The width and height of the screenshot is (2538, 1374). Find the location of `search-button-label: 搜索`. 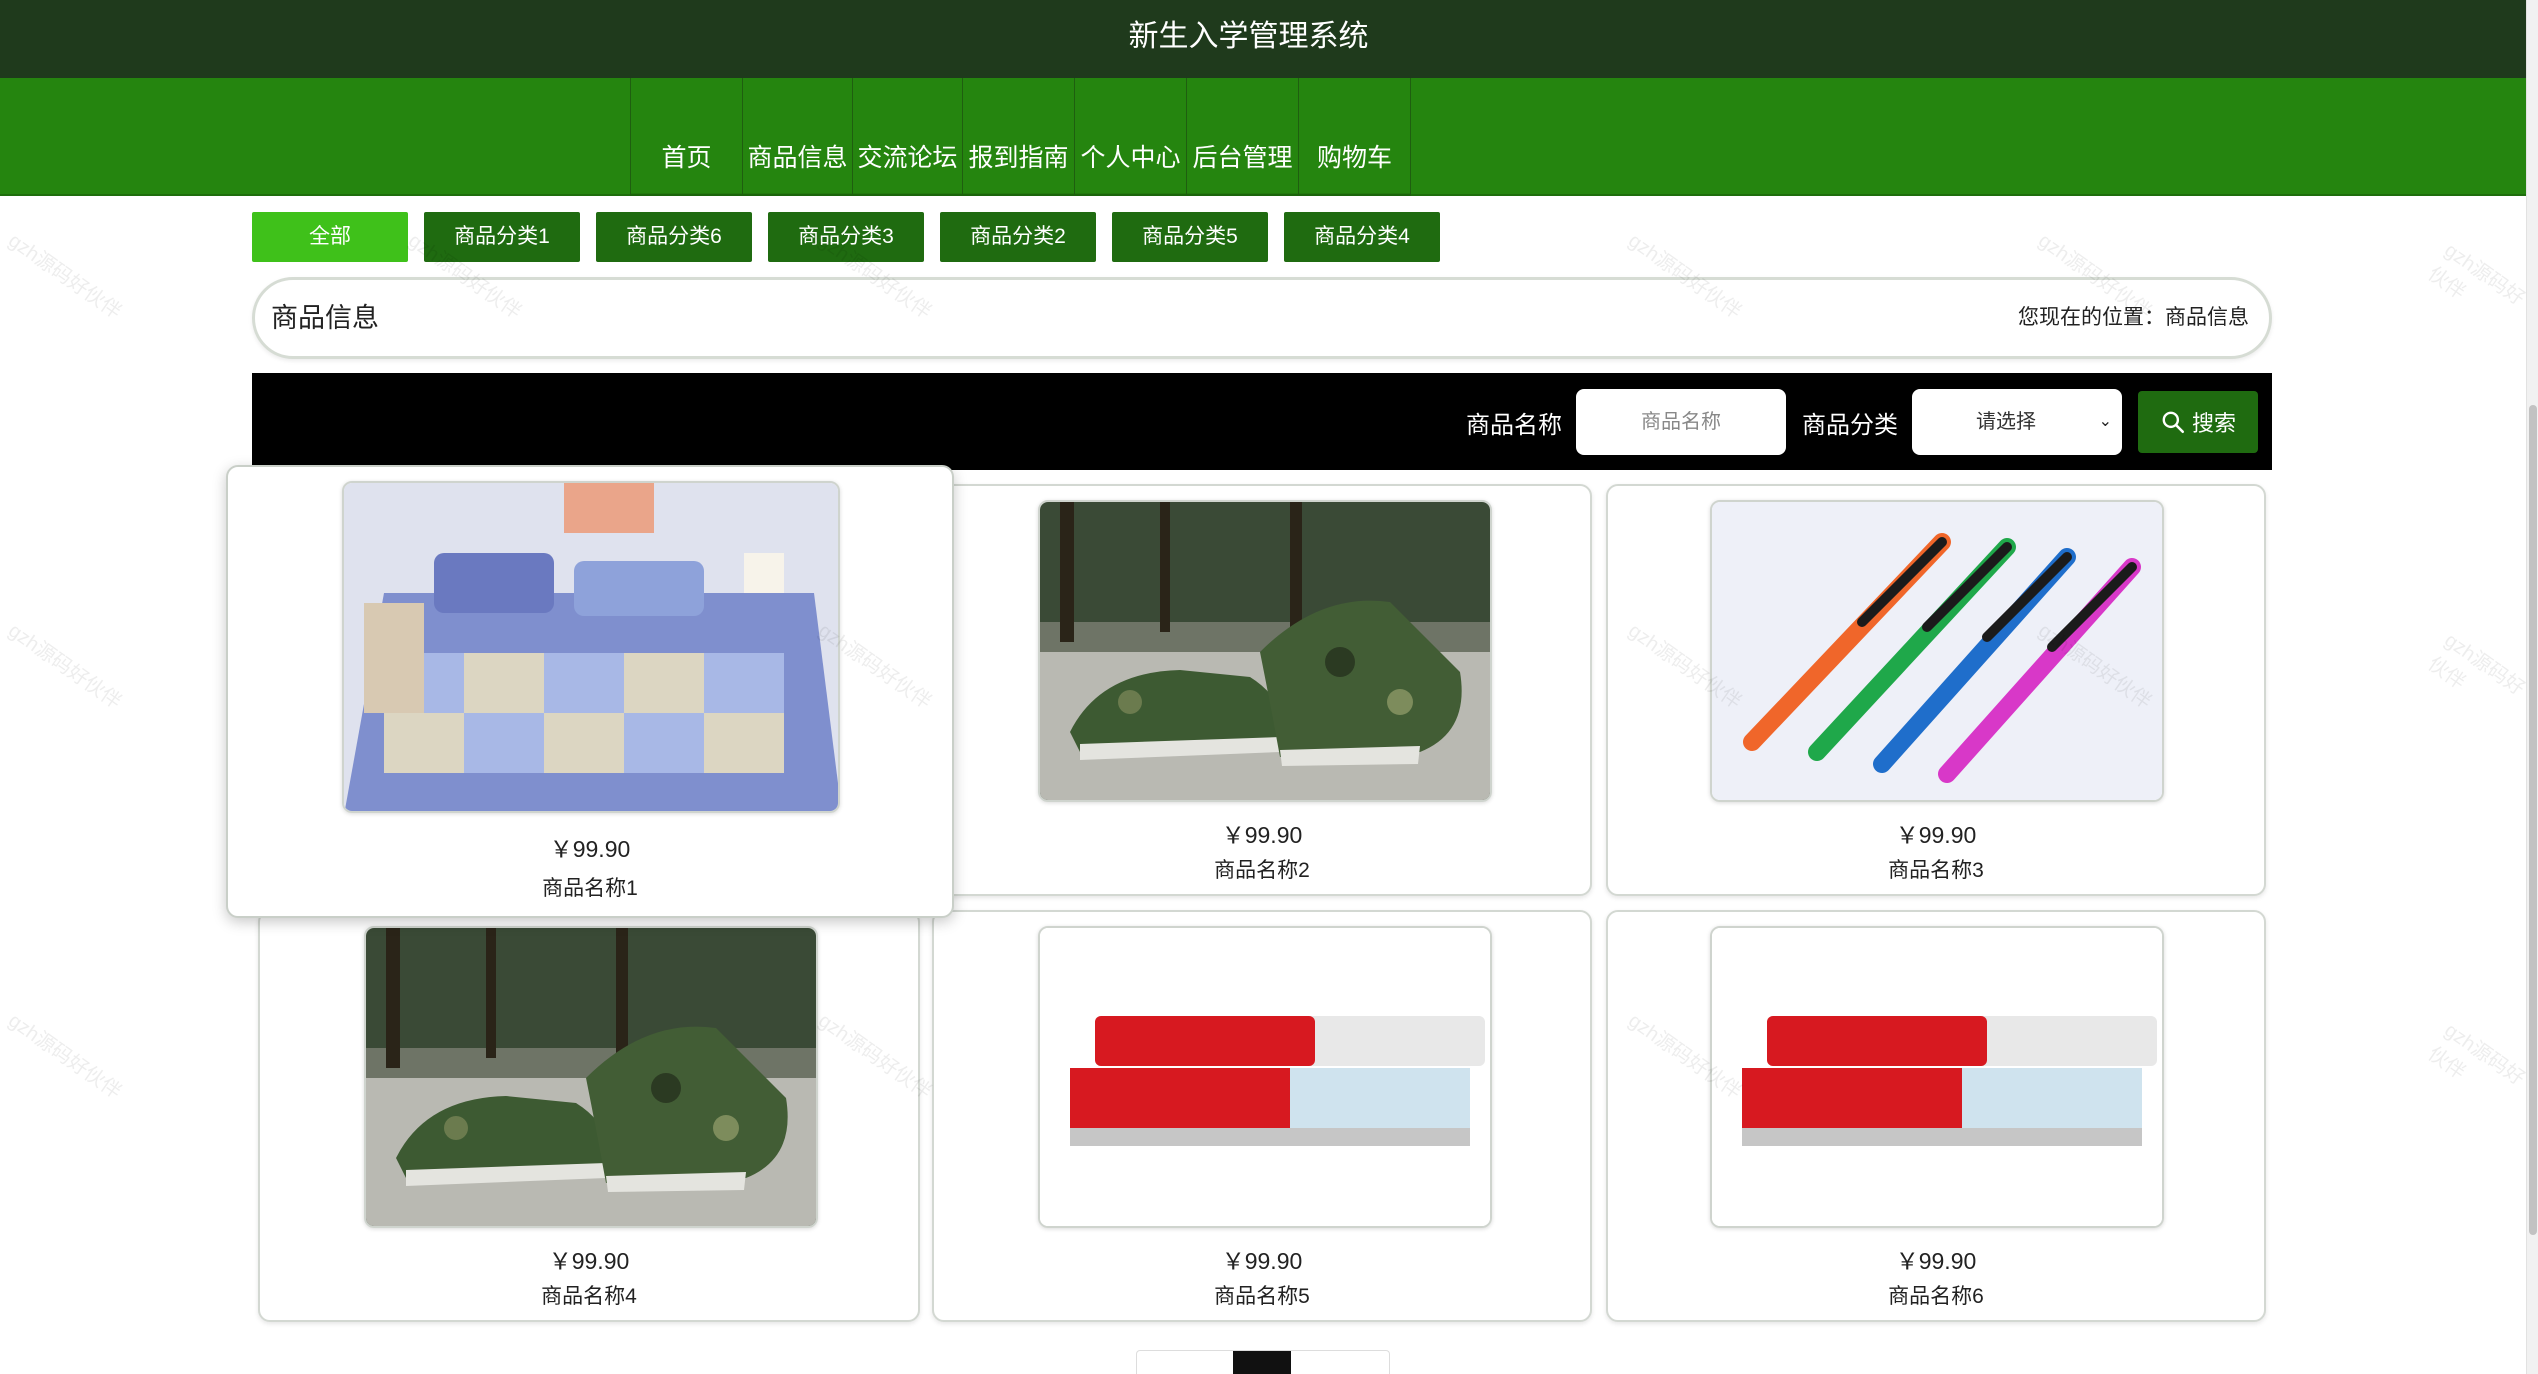

search-button-label: 搜索 is located at coordinates (2213, 423).